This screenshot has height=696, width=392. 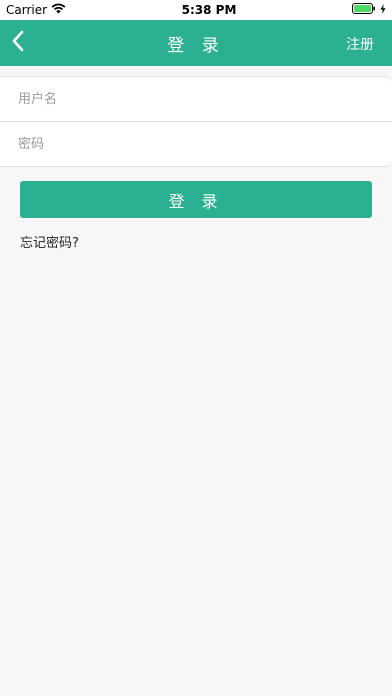 I want to click on password-row, so click(x=196, y=143).